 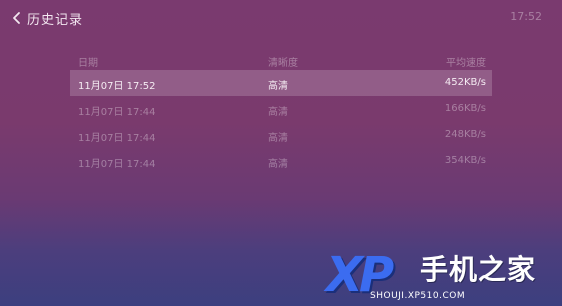 I want to click on column-header-speed: 平均速度, so click(x=466, y=63).